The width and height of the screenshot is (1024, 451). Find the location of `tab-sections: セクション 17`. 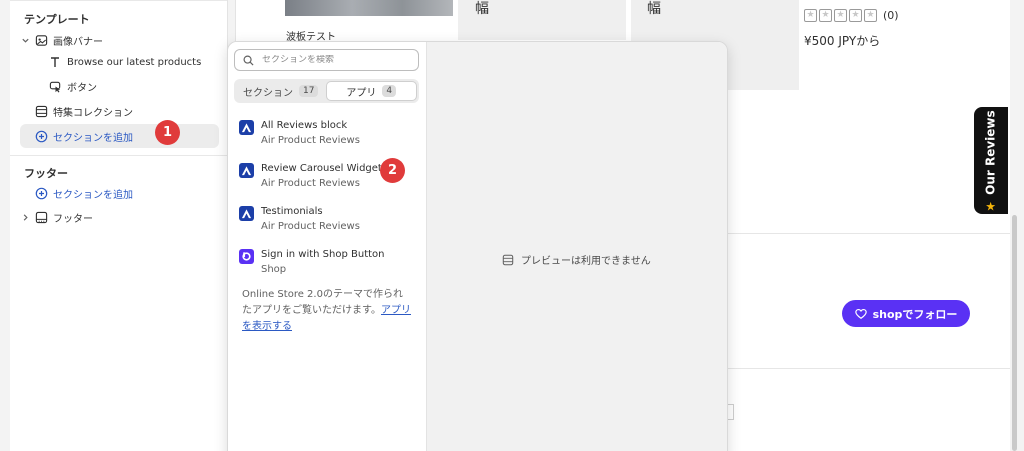

tab-sections: セクション 17 is located at coordinates (281, 91).